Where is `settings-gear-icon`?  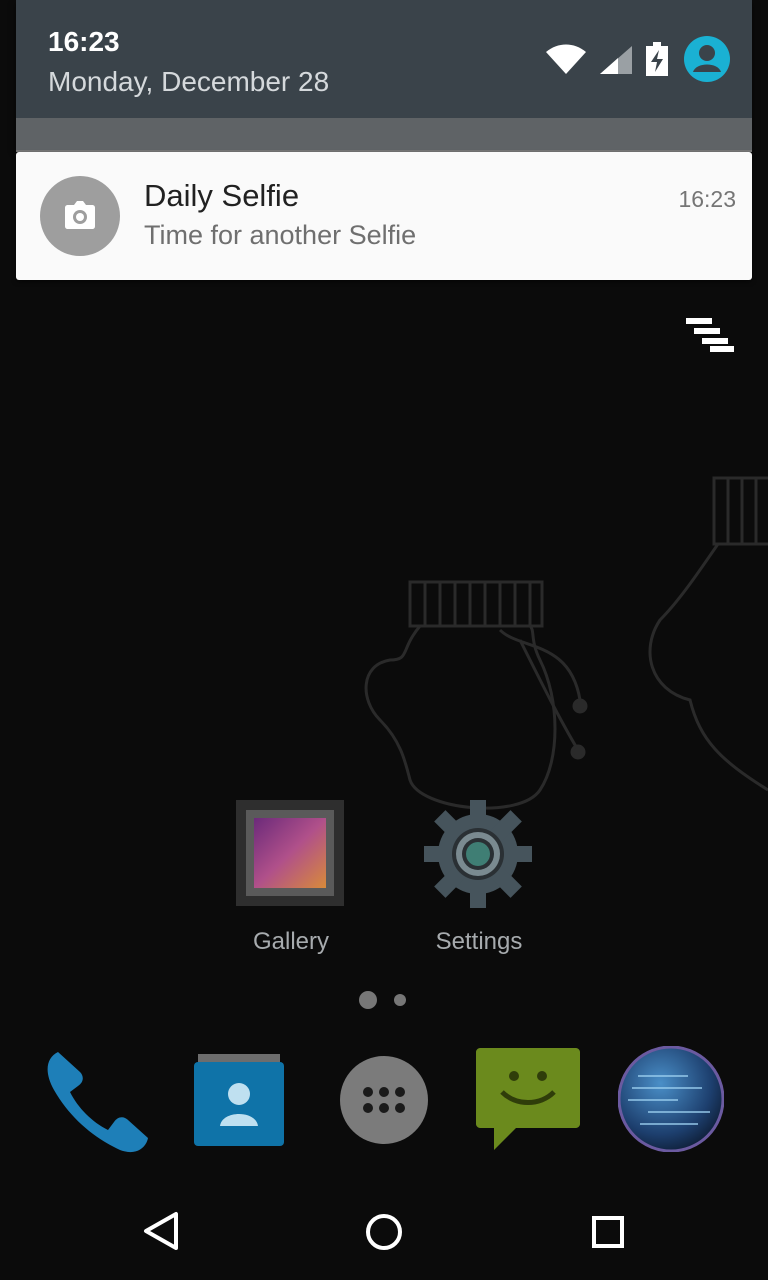 settings-gear-icon is located at coordinates (478, 854).